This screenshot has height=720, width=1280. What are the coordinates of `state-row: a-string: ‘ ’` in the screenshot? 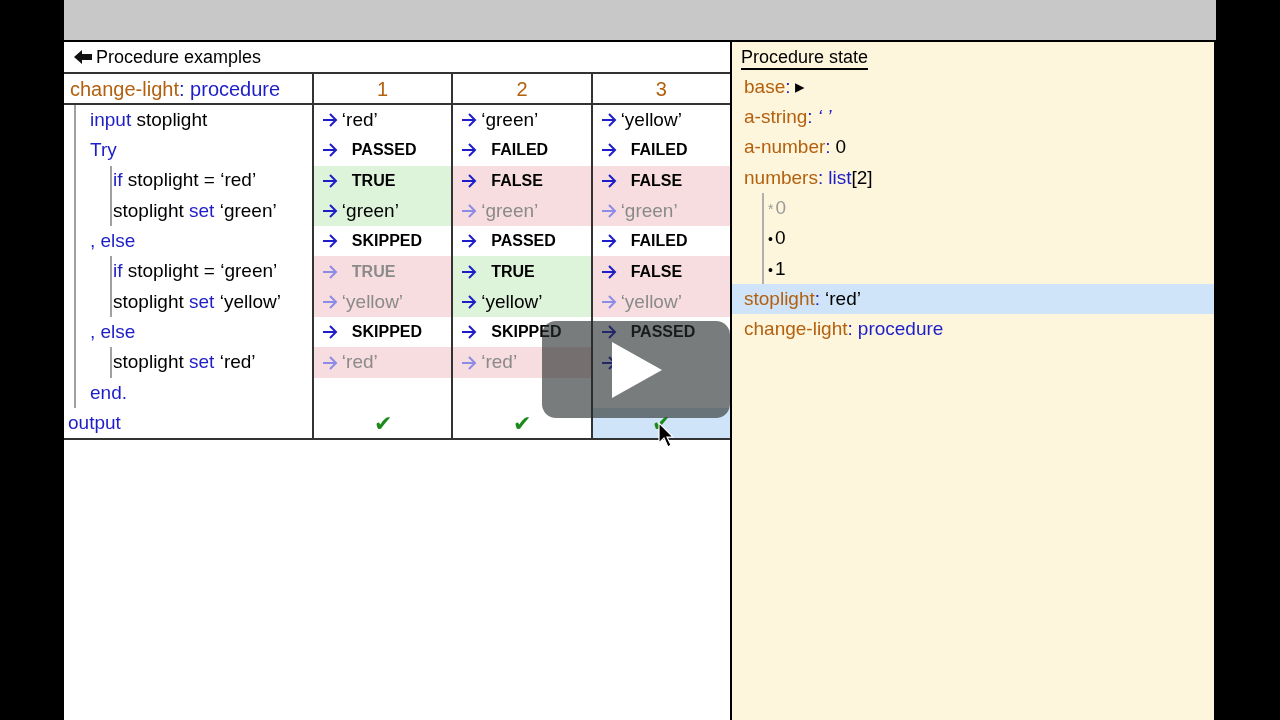 It's located at (973, 117).